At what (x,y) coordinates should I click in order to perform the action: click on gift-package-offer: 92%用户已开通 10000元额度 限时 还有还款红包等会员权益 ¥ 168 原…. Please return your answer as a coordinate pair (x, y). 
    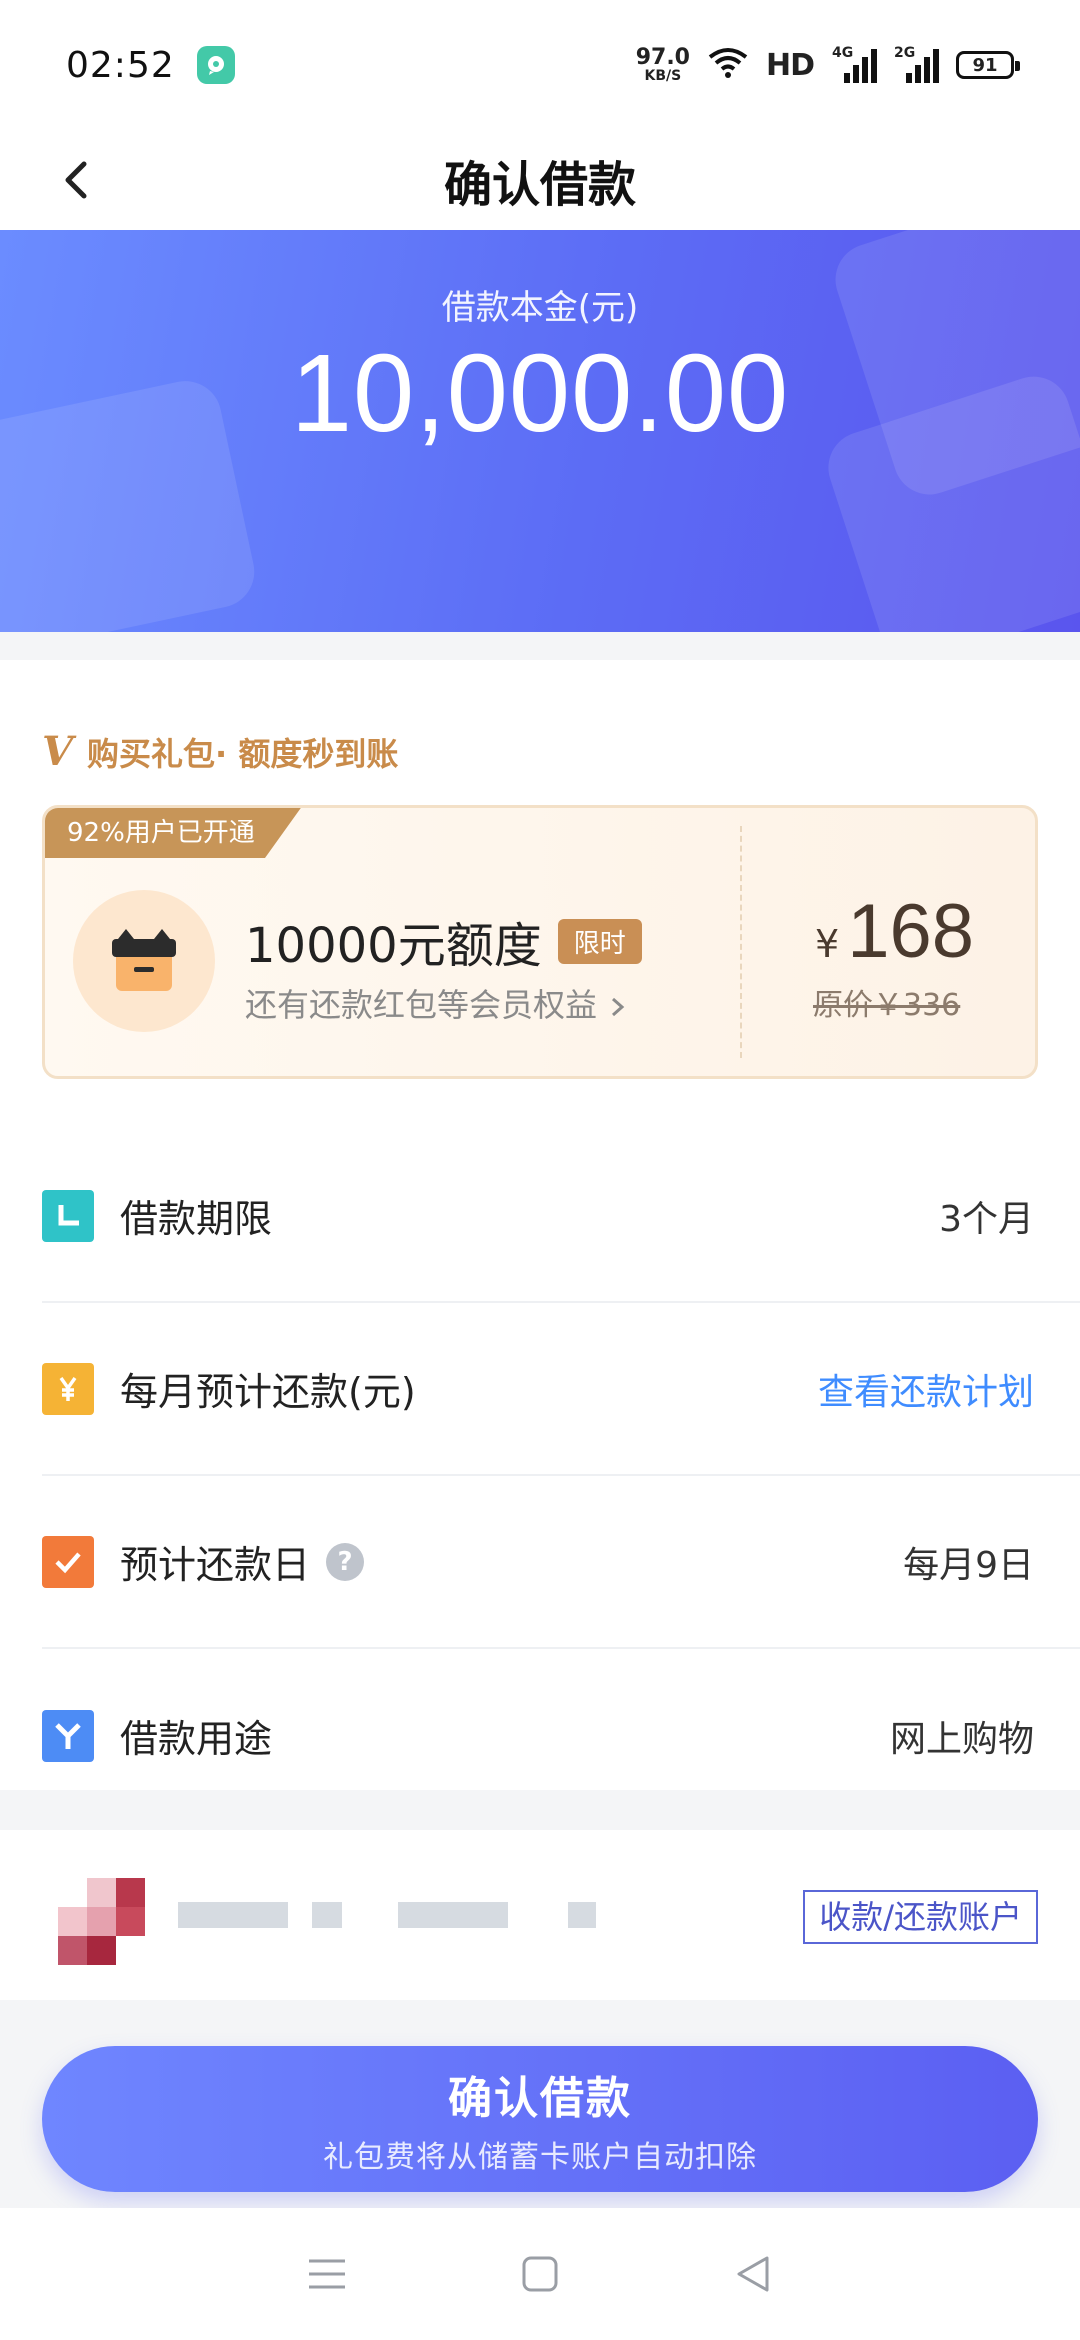
    Looking at the image, I should click on (540, 942).